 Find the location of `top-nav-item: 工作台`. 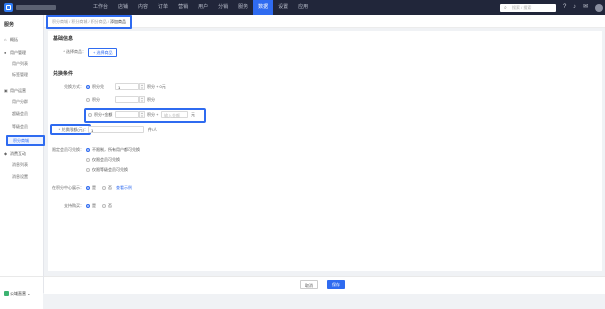

top-nav-item: 工作台 is located at coordinates (100, 7).